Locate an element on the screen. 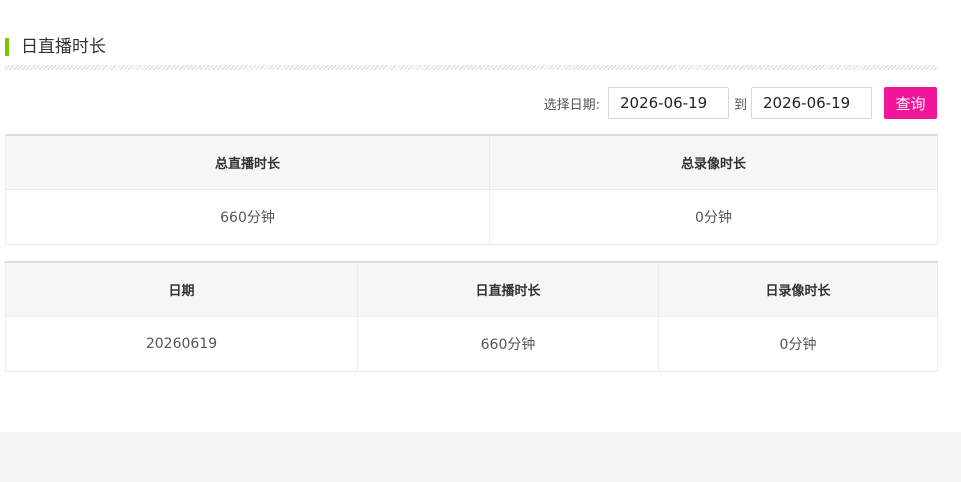 The width and height of the screenshot is (961, 482). table-row: 20260619 660分钟 0分钟 is located at coordinates (471, 344).